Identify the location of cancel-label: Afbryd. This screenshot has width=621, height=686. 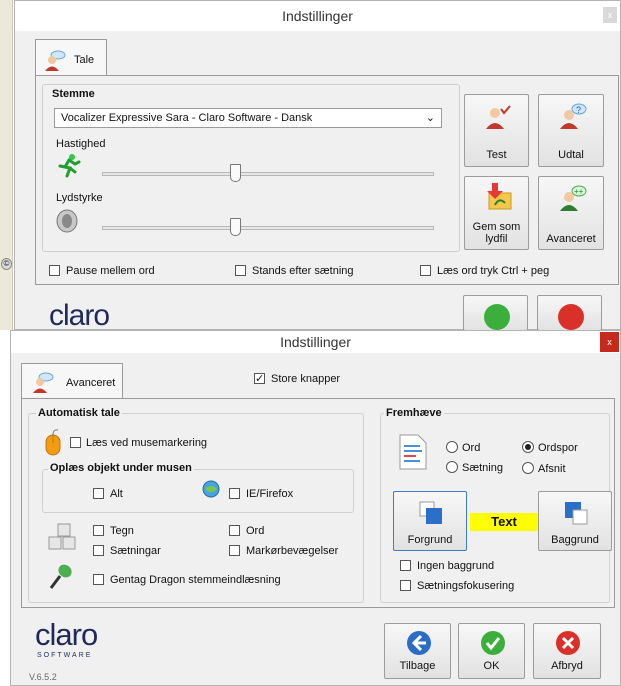
(567, 666).